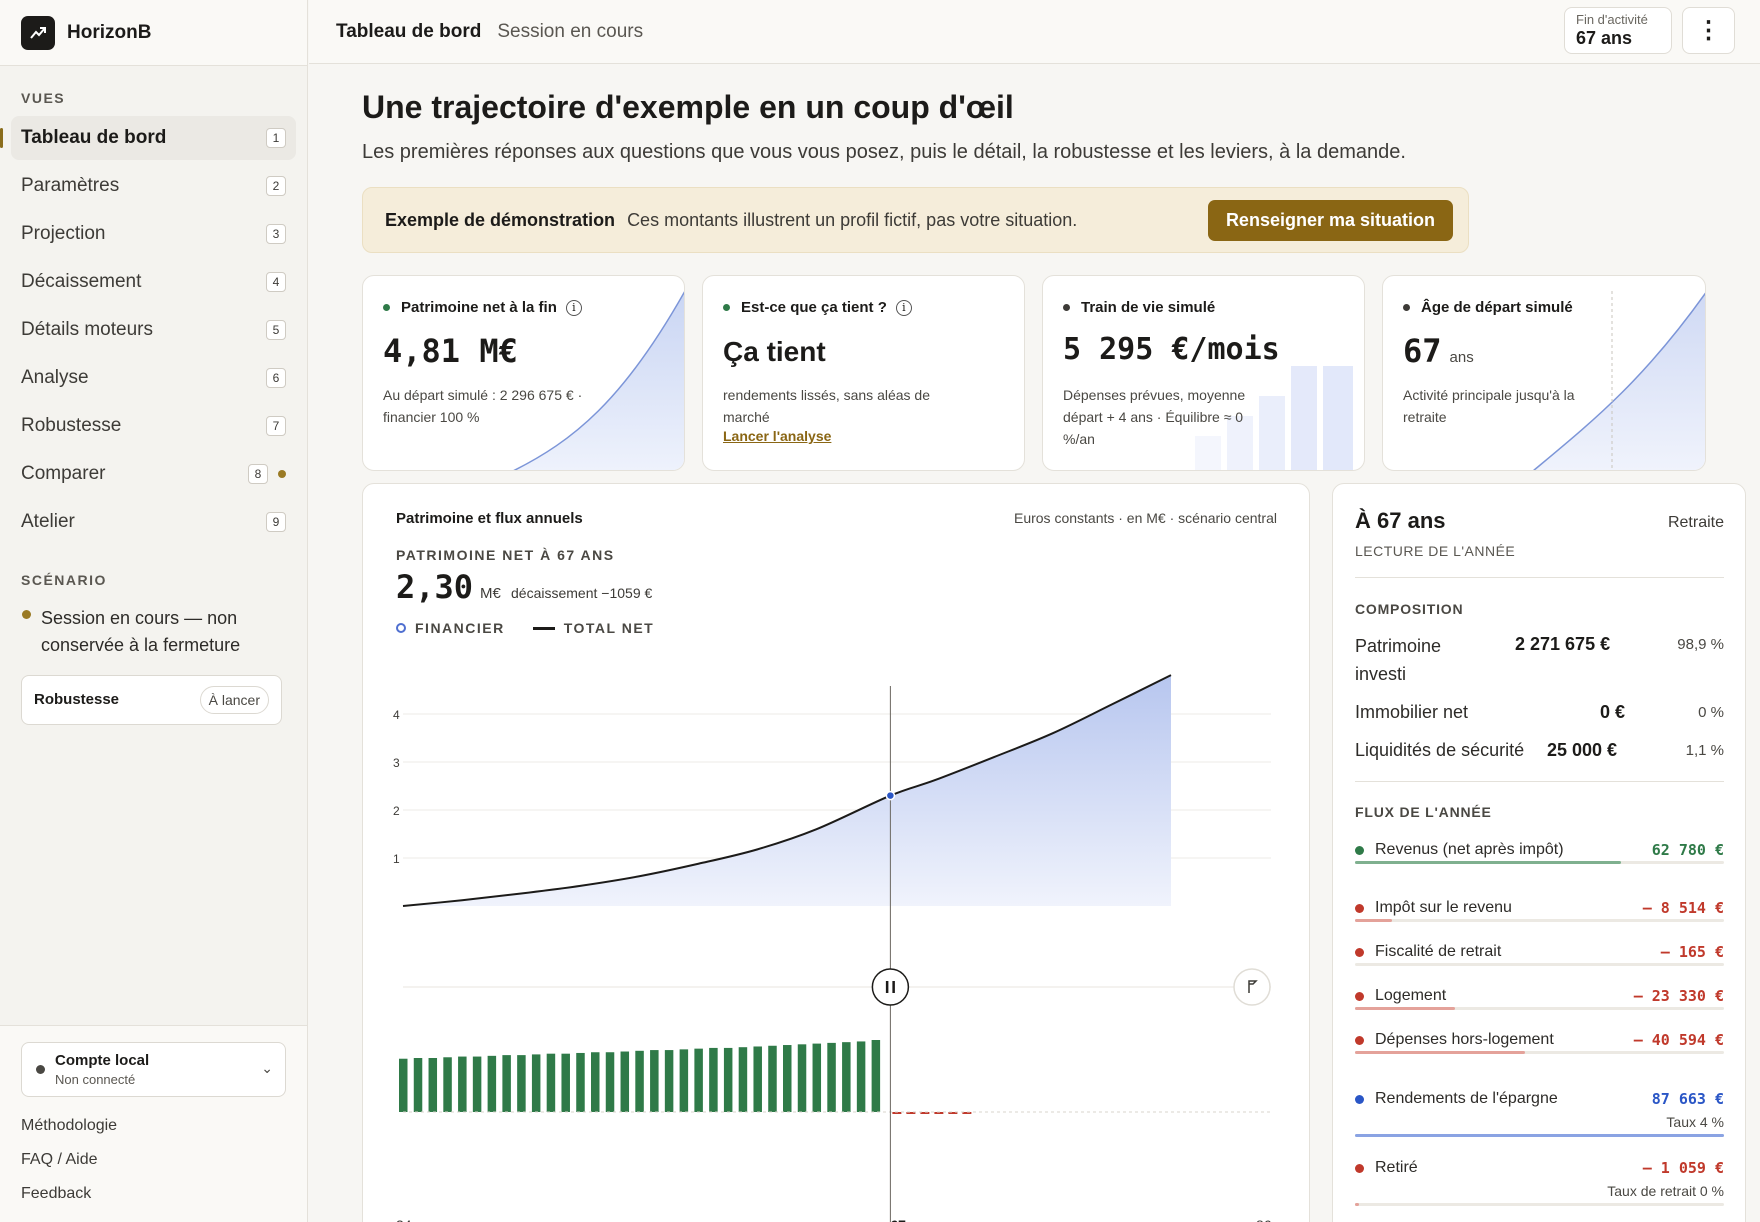  I want to click on flux-label: Fiscalité de retrait, so click(1438, 951).